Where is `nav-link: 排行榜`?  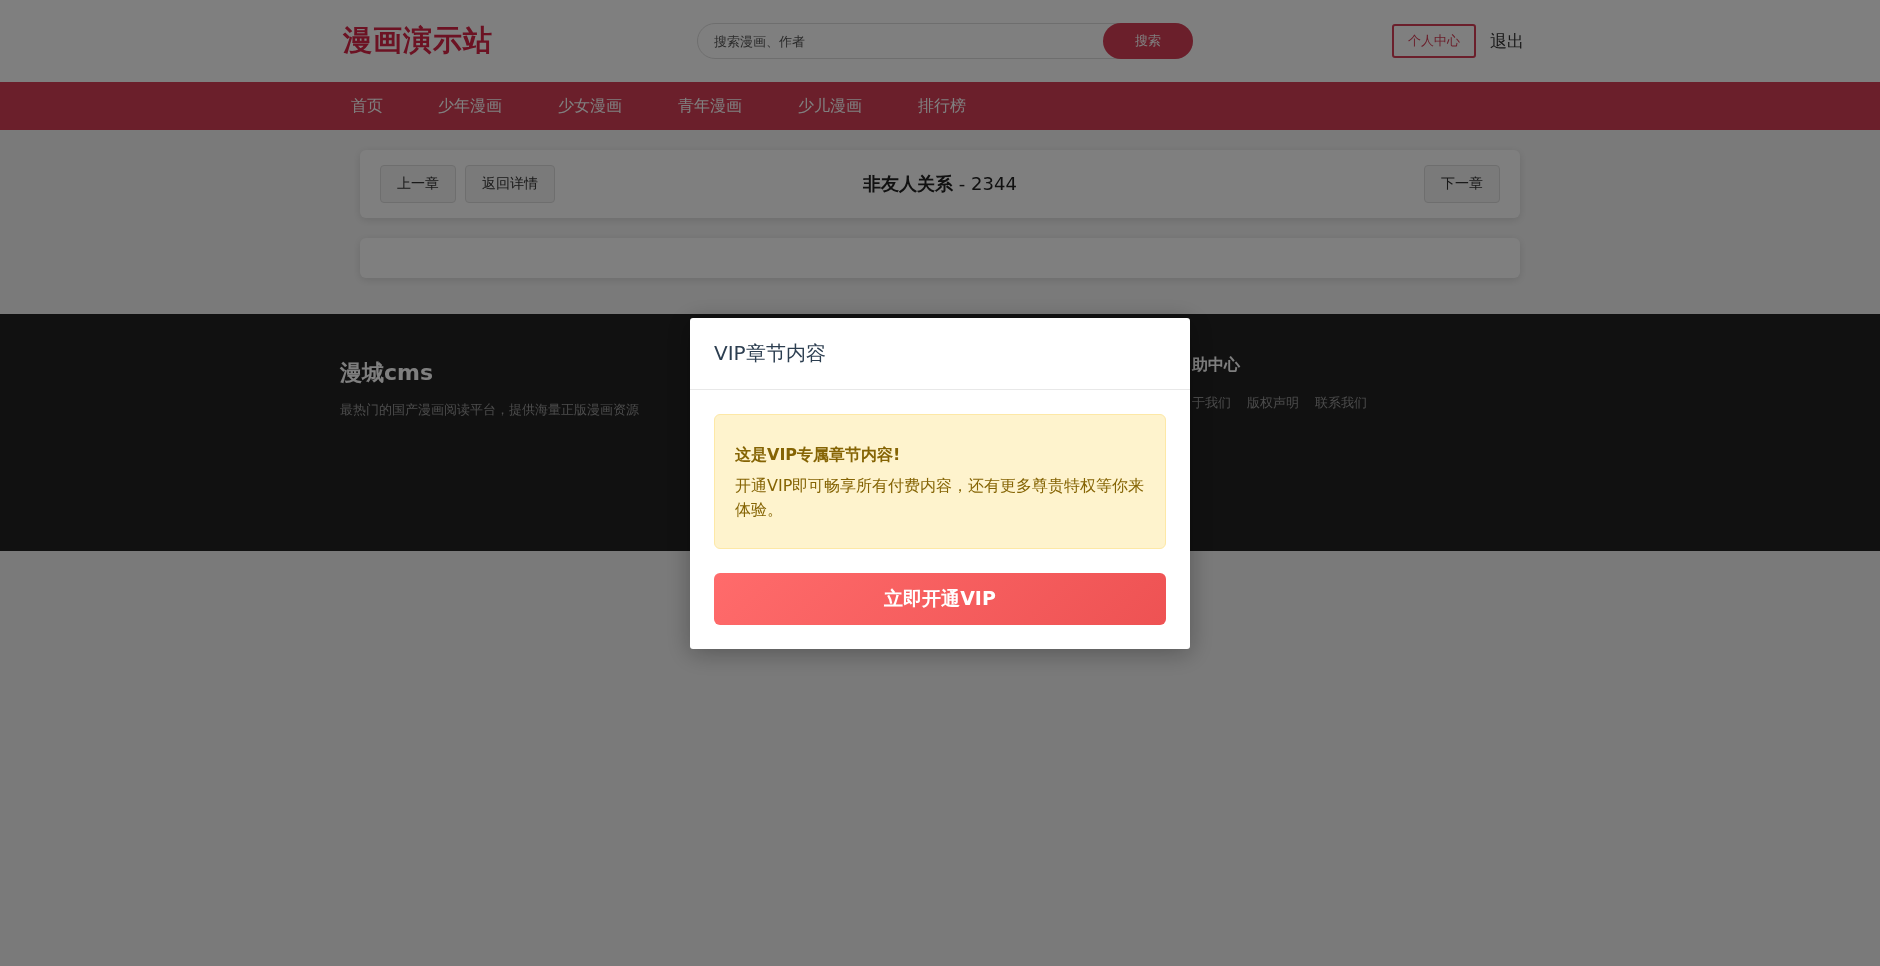 nav-link: 排行榜 is located at coordinates (942, 106).